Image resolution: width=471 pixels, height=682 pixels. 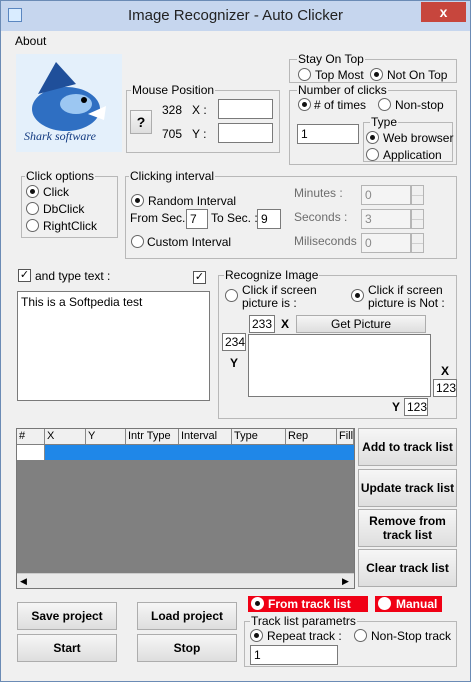 I want to click on click-count-field: 1, so click(x=328, y=134).